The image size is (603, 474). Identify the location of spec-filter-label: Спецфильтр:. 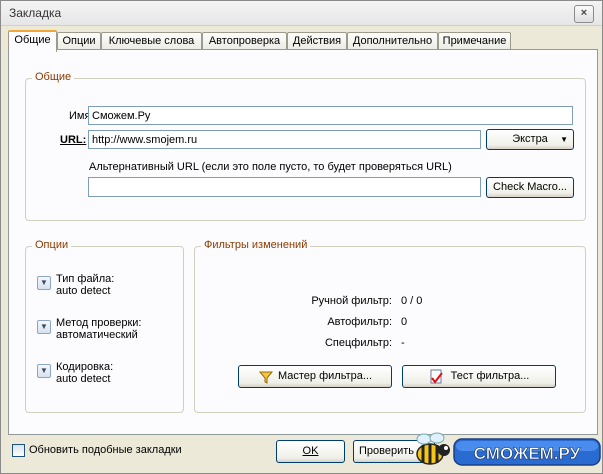
(358, 343).